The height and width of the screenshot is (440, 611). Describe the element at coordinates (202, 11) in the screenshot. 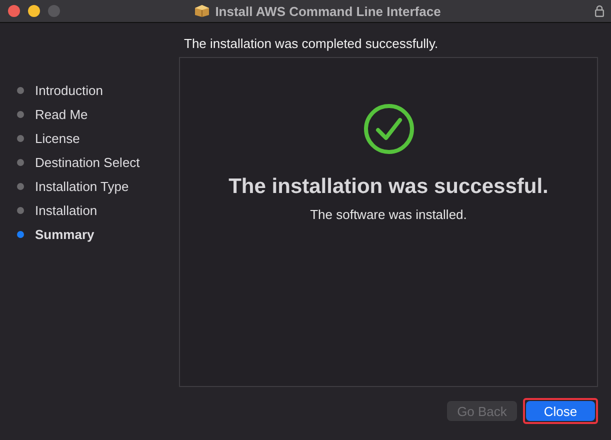

I see `package-icon` at that location.